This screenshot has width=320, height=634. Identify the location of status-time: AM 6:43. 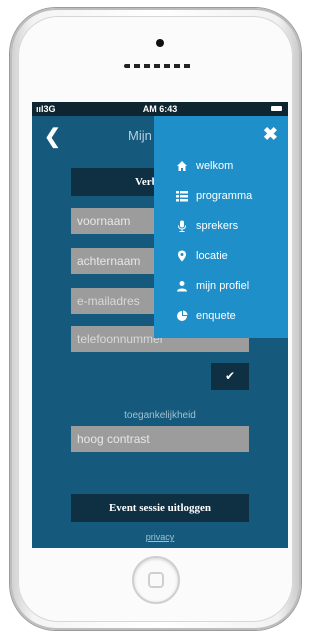
(160, 109).